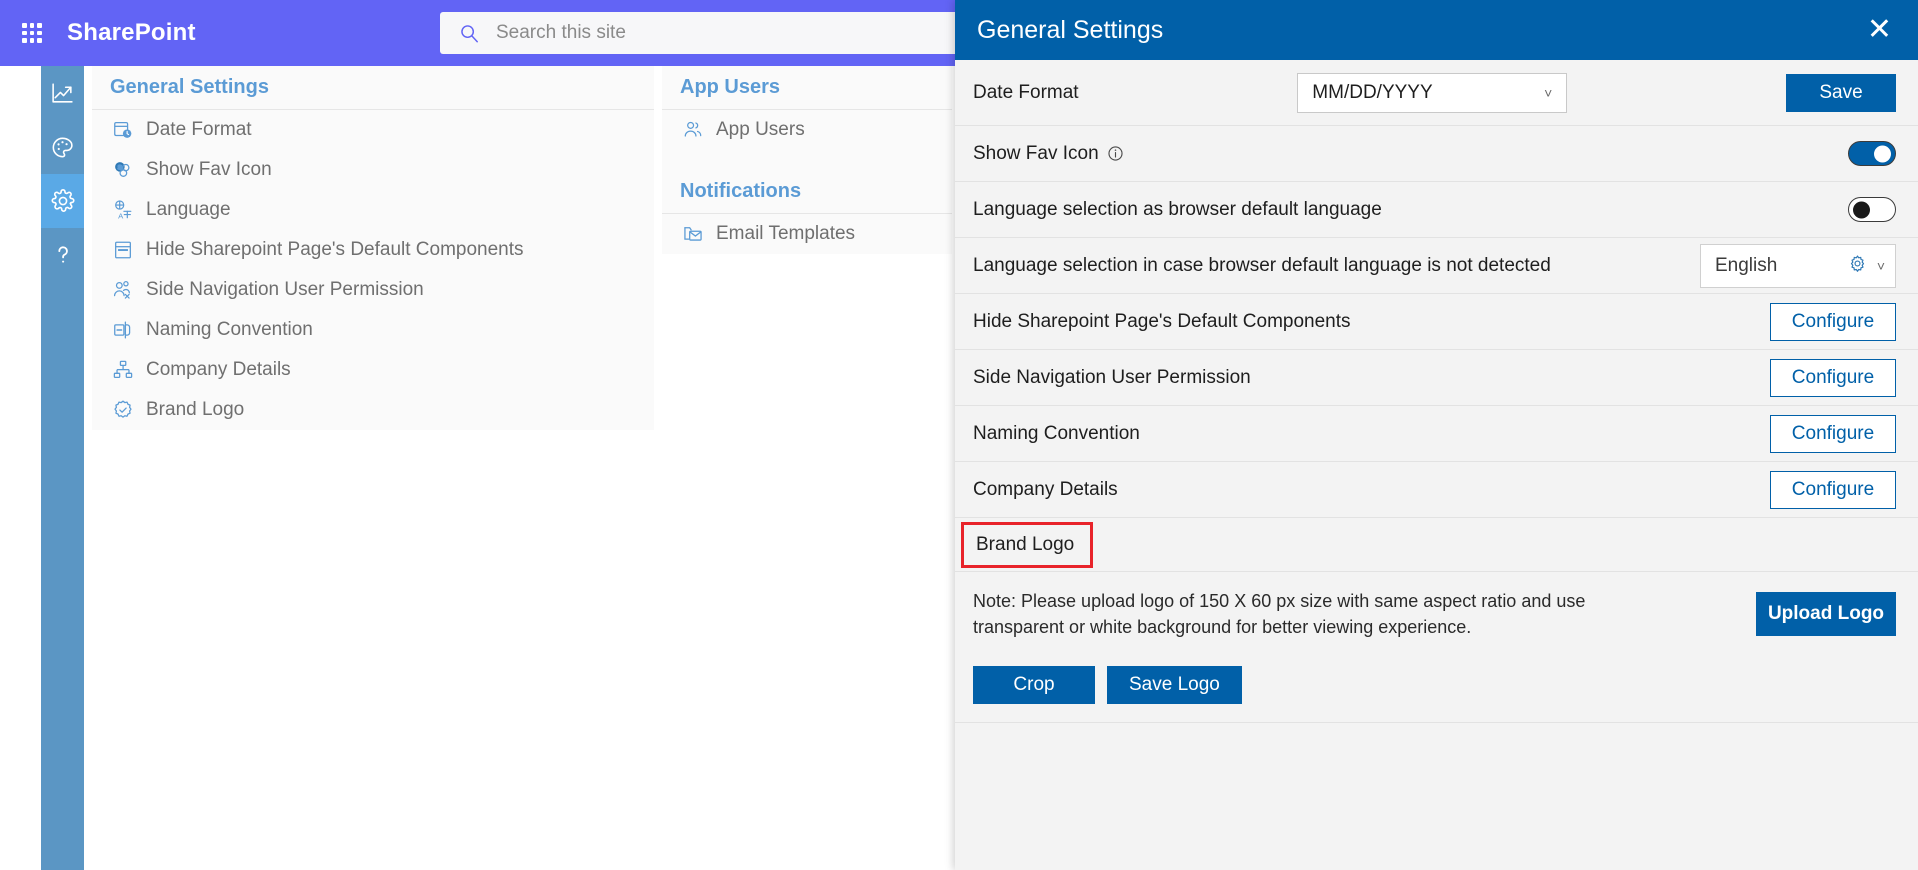 This screenshot has height=870, width=1918. What do you see at coordinates (373, 330) in the screenshot?
I see `menu-item-naming-convention: Naming Convention` at bounding box center [373, 330].